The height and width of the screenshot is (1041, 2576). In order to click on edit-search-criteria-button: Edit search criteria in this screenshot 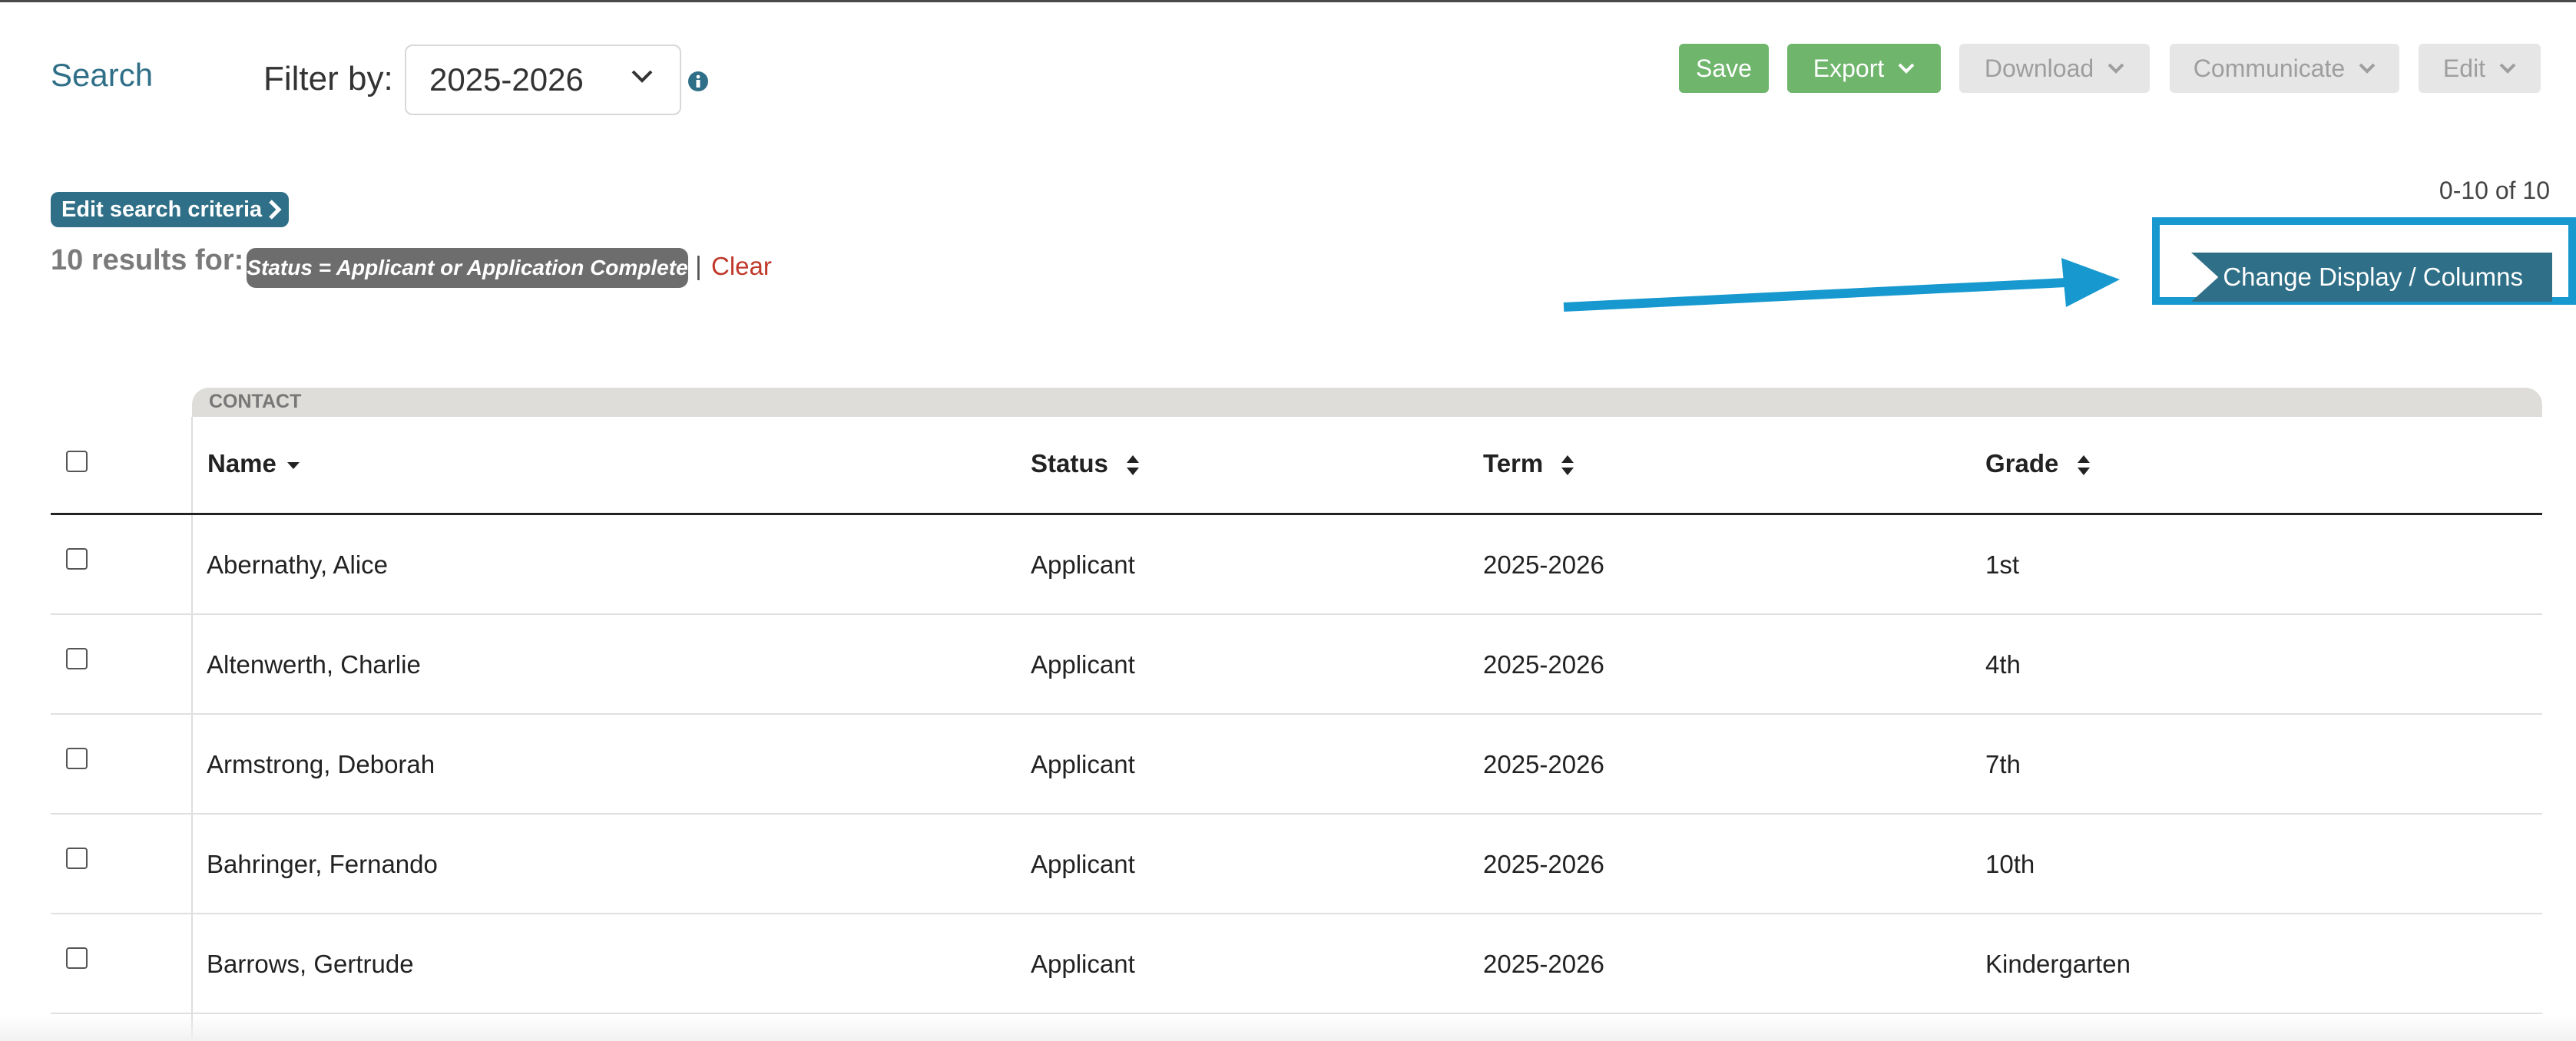, I will do `click(170, 210)`.